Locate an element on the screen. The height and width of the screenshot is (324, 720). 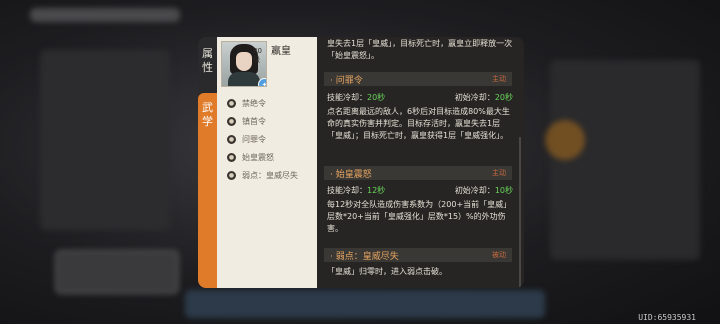
skill-label: 镇首令 is located at coordinates (254, 121).